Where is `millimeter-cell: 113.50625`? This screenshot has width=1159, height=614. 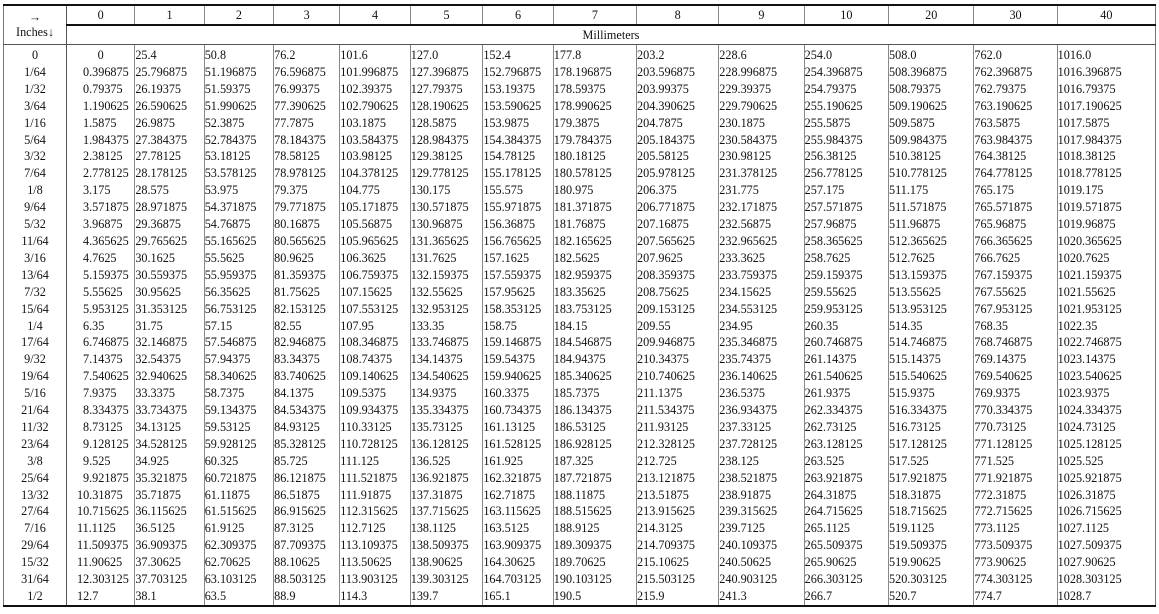 millimeter-cell: 113.50625 is located at coordinates (375, 563).